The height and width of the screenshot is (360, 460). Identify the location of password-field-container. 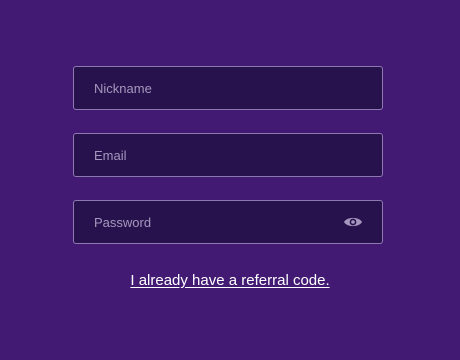
(228, 222).